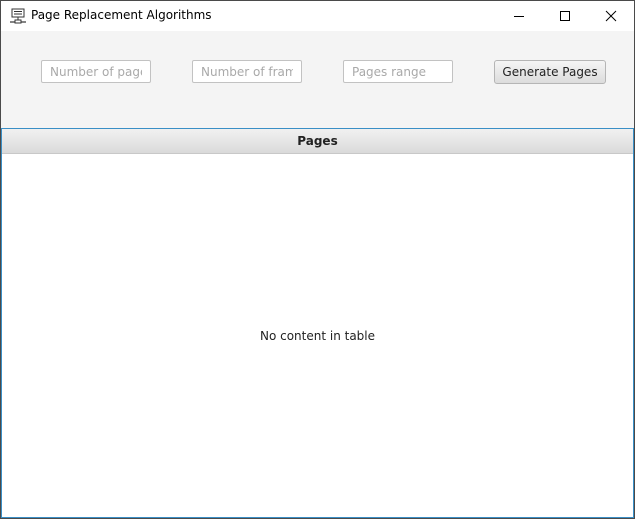 The height and width of the screenshot is (519, 635). What do you see at coordinates (317, 336) in the screenshot?
I see `empty-table-message: No content in table` at bounding box center [317, 336].